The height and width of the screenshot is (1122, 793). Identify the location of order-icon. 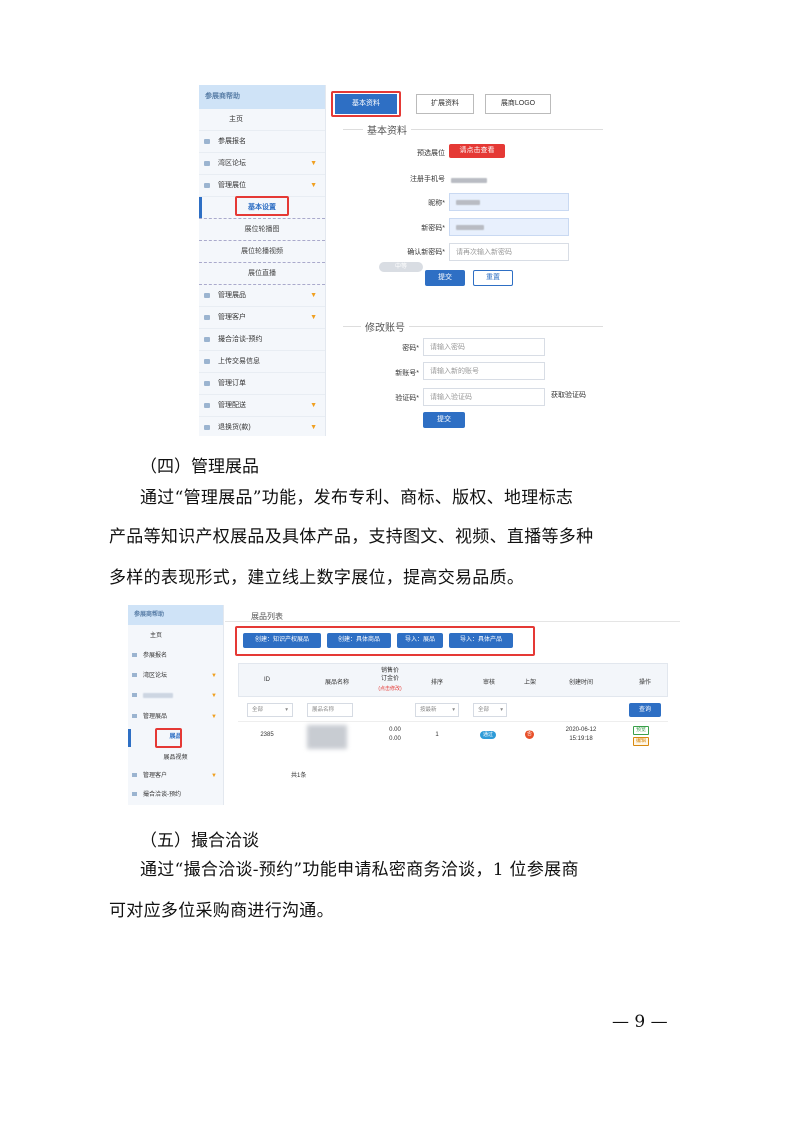
(207, 383).